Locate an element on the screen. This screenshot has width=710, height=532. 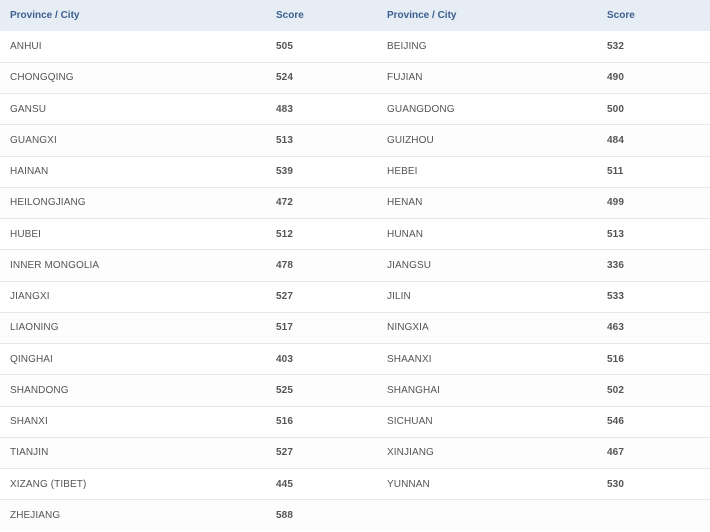
score-cell: 505 is located at coordinates (331, 47).